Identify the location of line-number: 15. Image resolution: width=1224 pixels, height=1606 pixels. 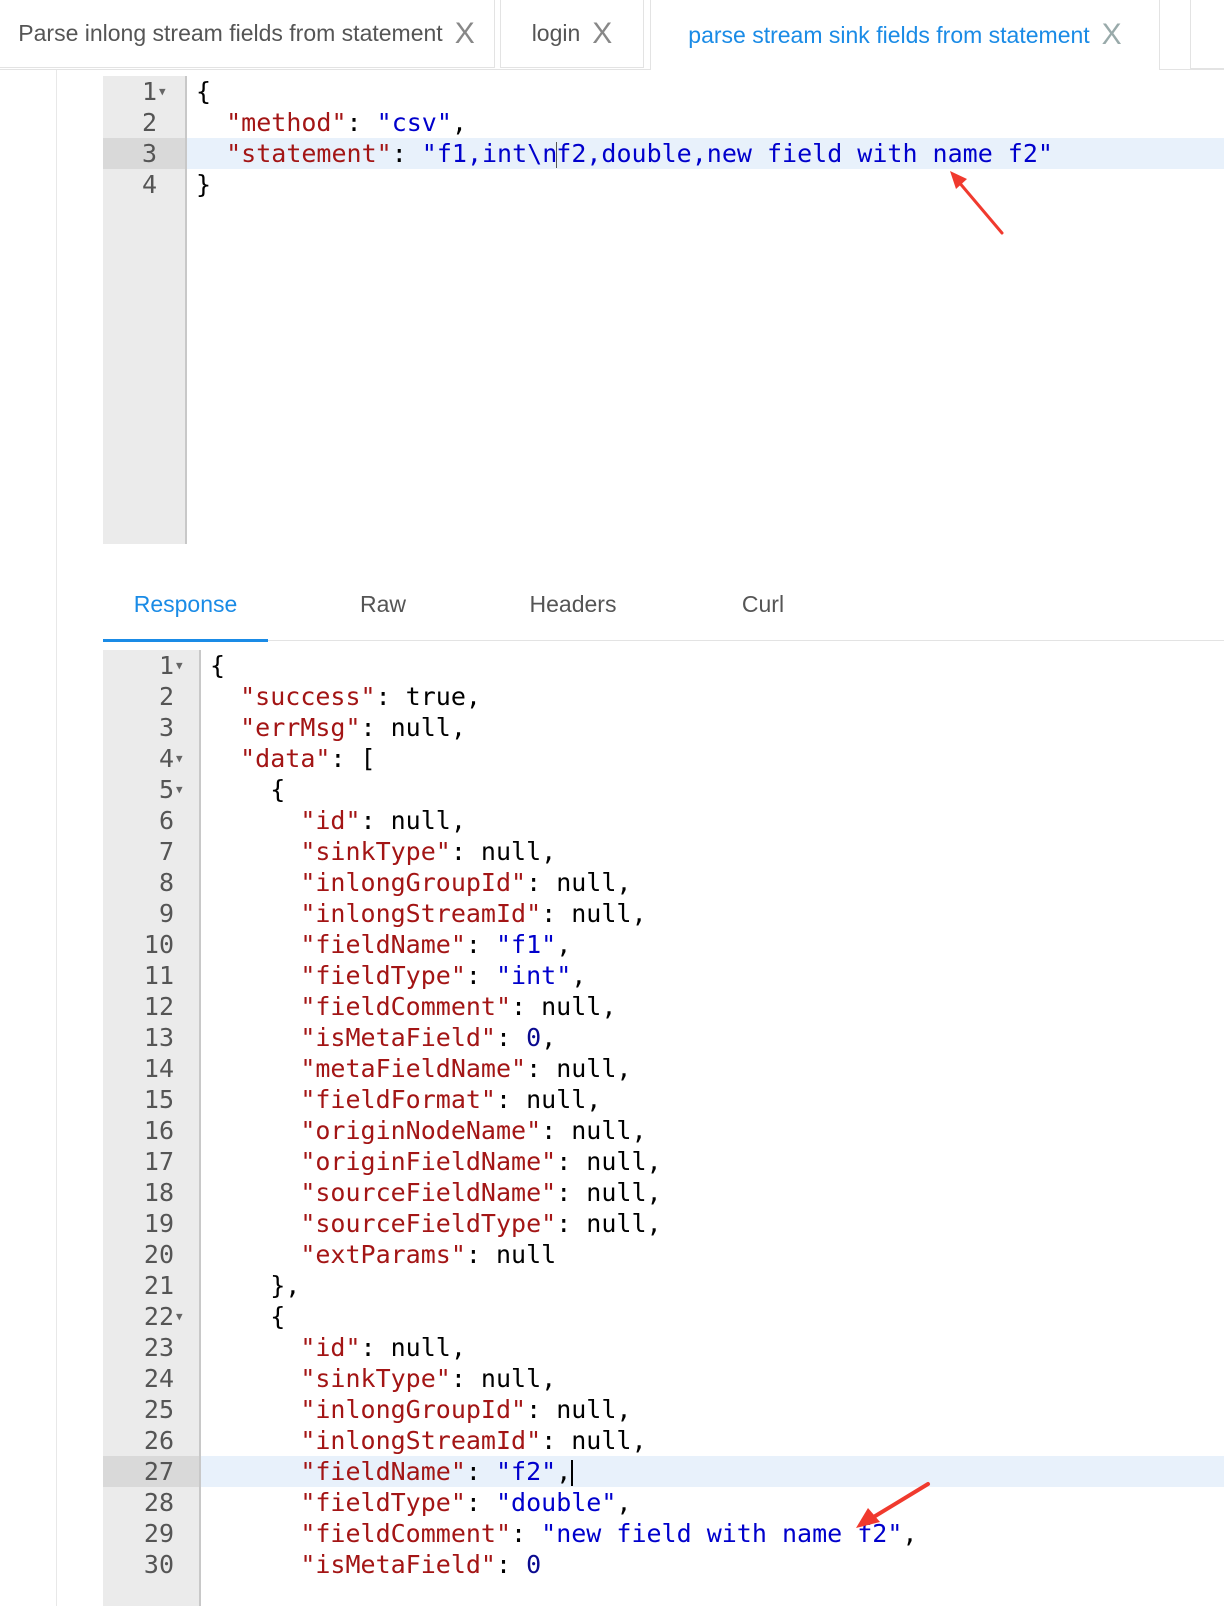
(158, 1099).